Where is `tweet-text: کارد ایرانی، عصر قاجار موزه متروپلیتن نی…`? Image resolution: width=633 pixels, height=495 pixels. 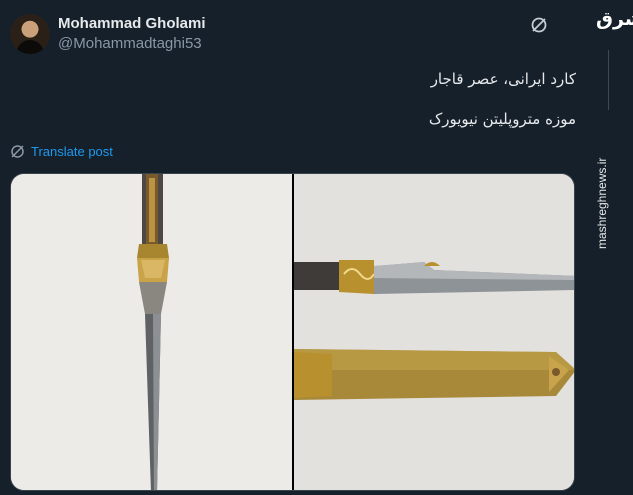
tweet-text: کارد ایرانی، عصر قاجار موزه متروپلیتن نی… is located at coordinates (366, 108).